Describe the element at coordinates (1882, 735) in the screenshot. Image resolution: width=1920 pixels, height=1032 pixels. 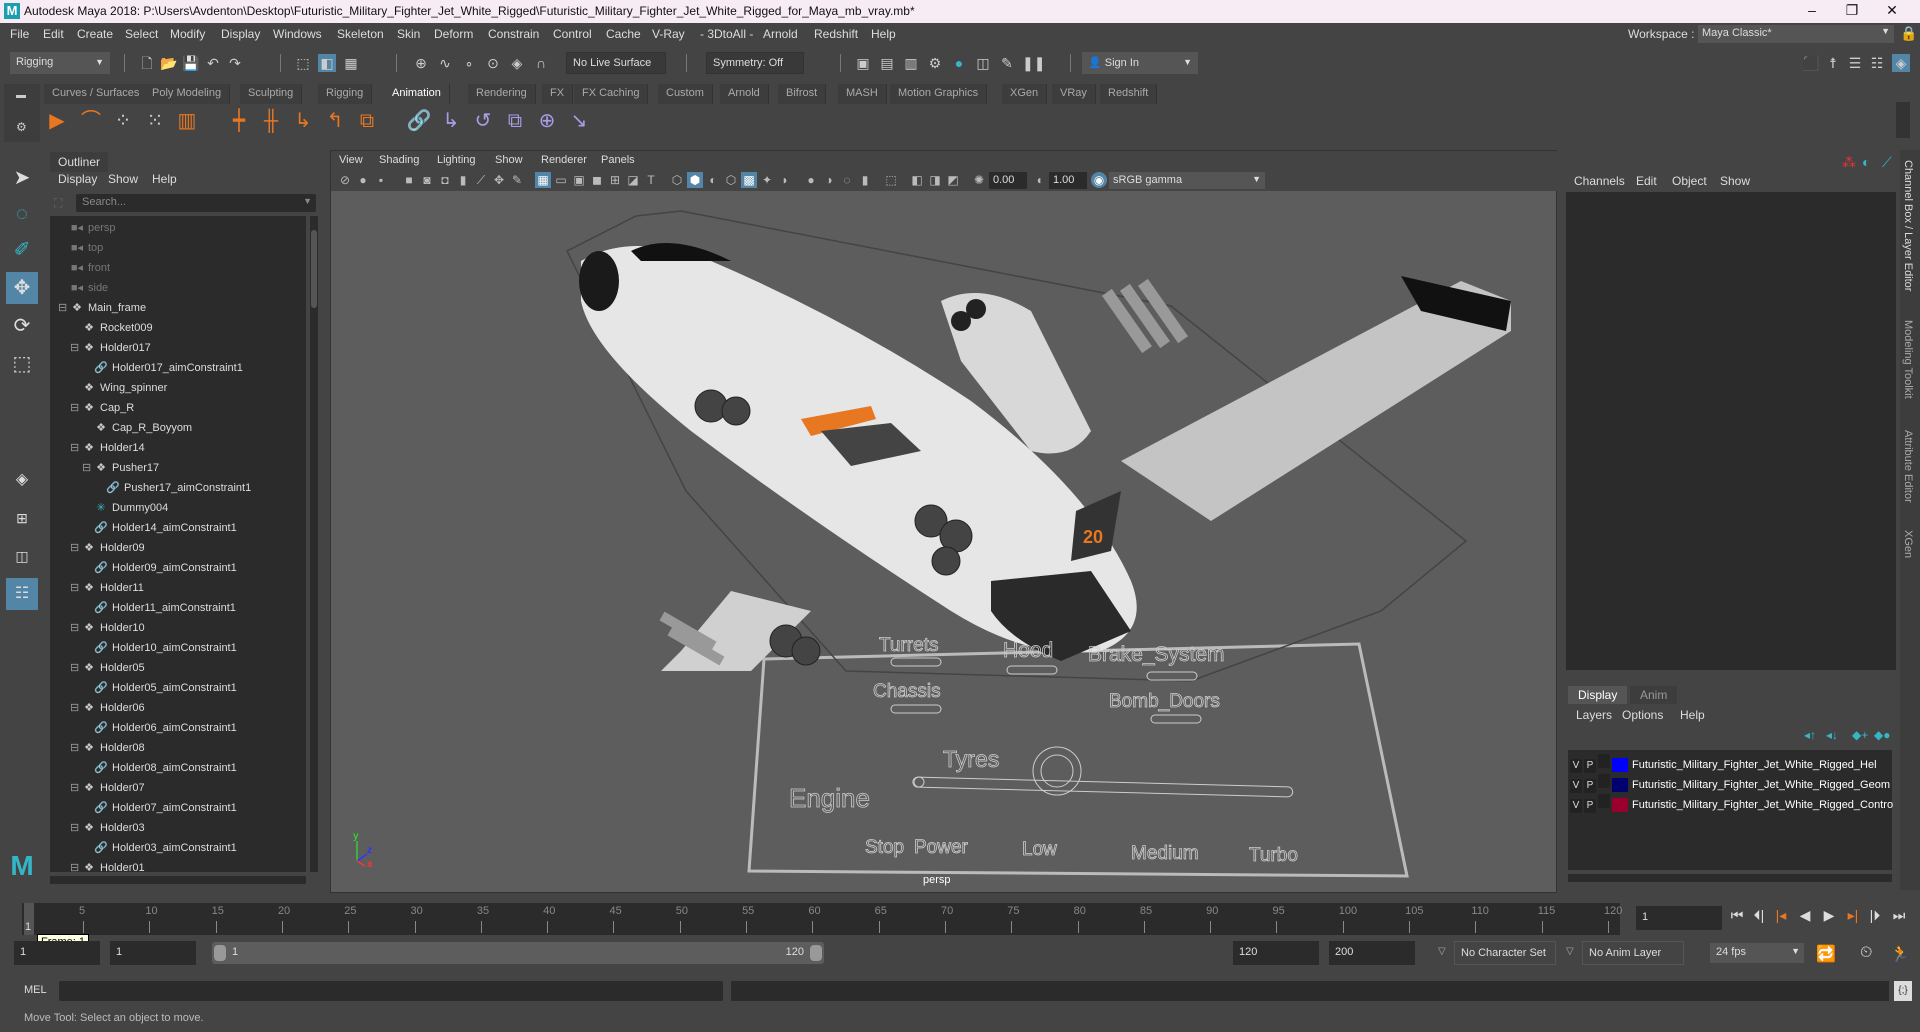
I see `new-layer-selected-icon: ◆●` at that location.